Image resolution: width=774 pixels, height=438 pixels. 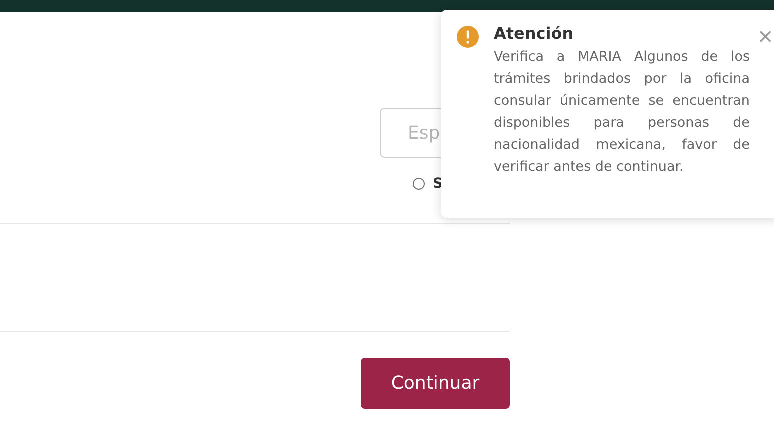 I want to click on toast-message: Verifica a MARIA Algunos de los trámites brindados por la oficina consular únicamente se encuentran disponibles para personas de nacionalidad mexicana, favor de verificar antes de continuar., so click(x=622, y=112).